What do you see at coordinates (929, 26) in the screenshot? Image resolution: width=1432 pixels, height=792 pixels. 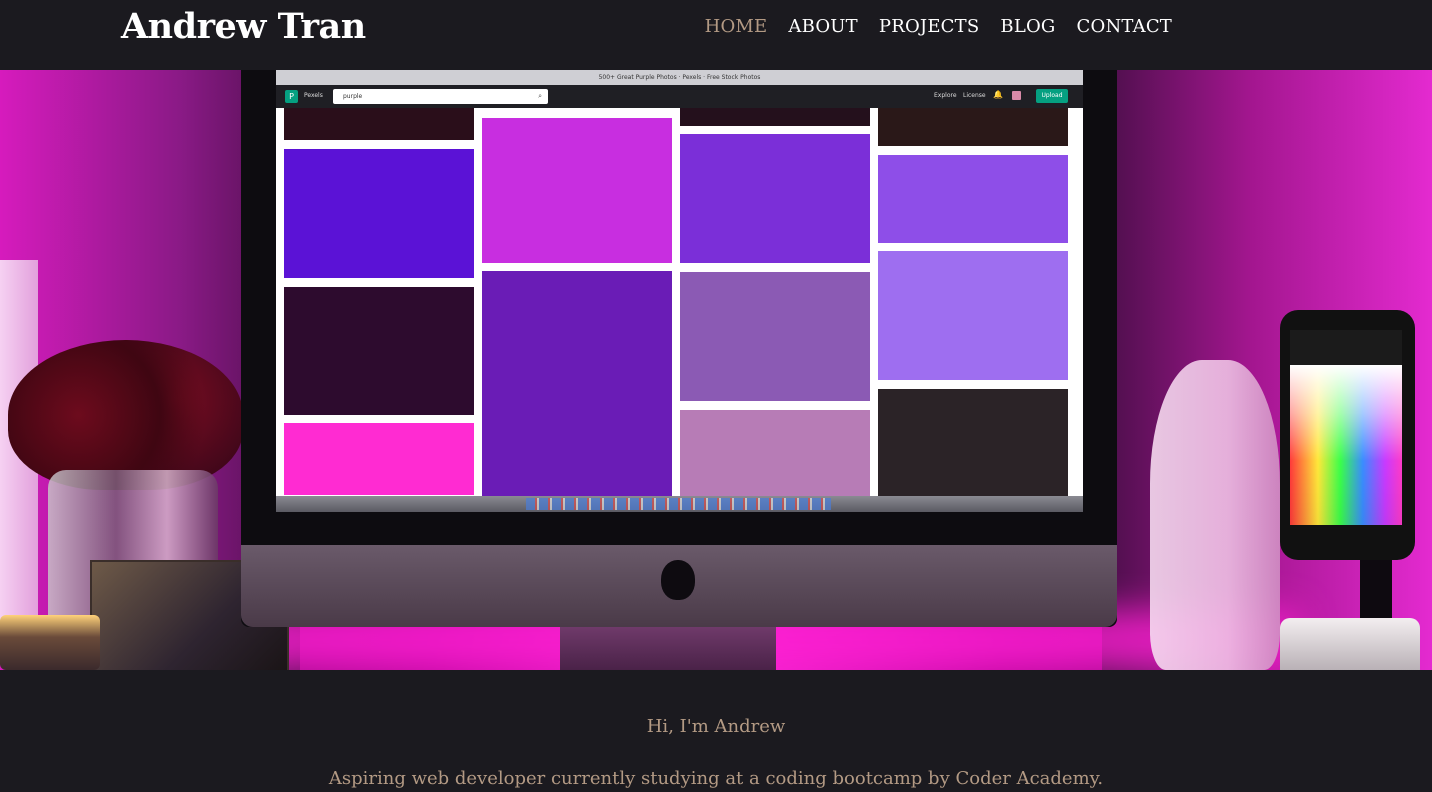 I see `nav-projects: PROJECTS` at bounding box center [929, 26].